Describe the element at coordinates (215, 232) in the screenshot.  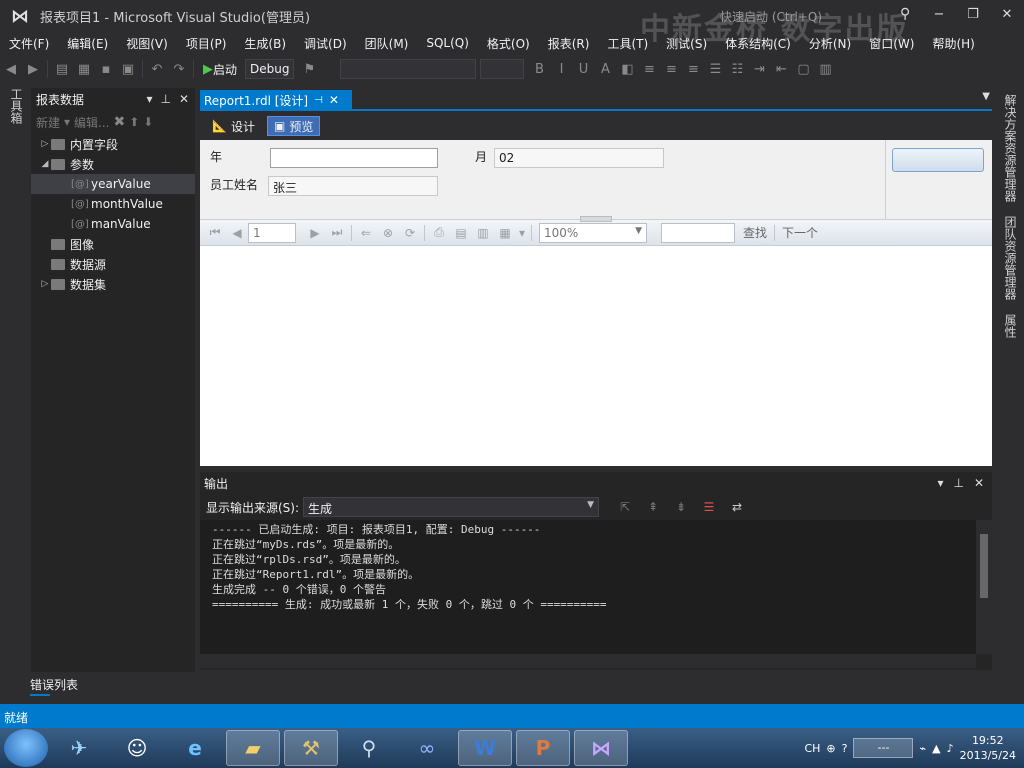
I see `first-page-icon: ⏮` at that location.